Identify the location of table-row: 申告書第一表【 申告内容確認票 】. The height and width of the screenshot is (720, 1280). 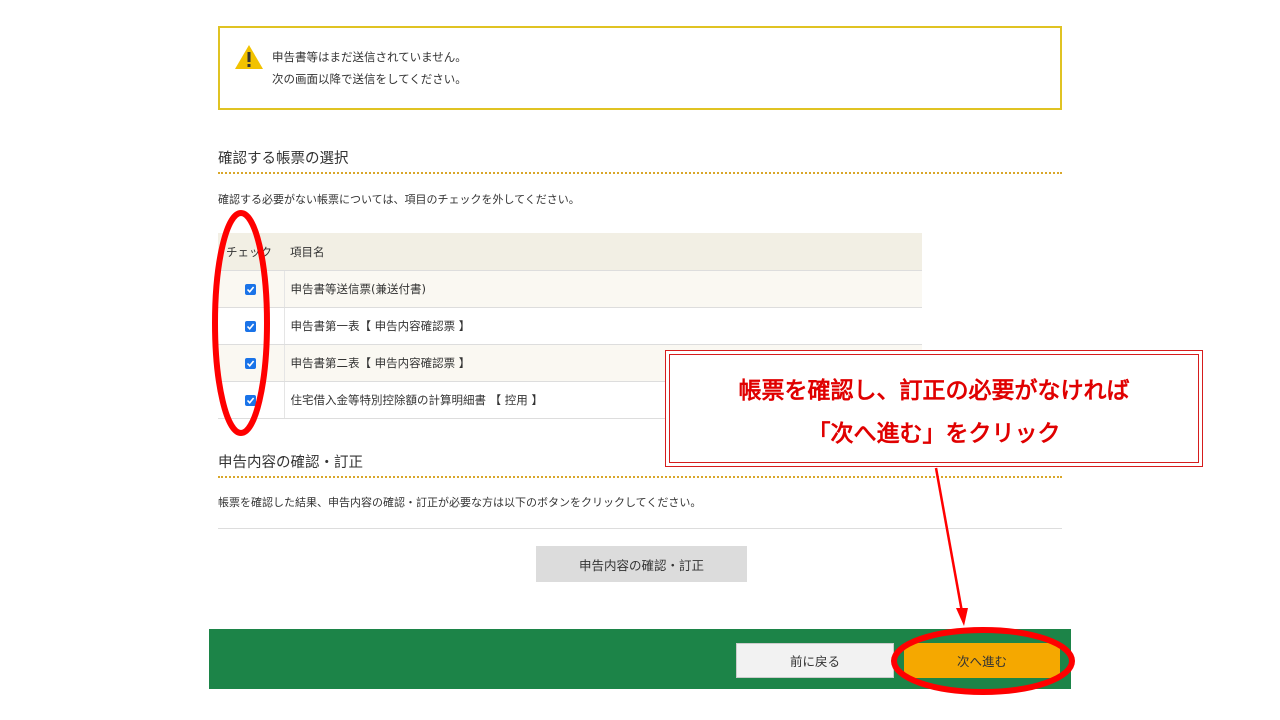
(570, 326).